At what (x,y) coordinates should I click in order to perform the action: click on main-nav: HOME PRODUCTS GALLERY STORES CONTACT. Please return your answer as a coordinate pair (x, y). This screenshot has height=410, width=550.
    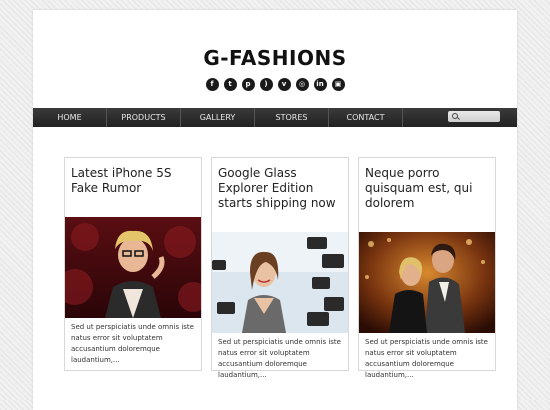
    Looking at the image, I should click on (275, 117).